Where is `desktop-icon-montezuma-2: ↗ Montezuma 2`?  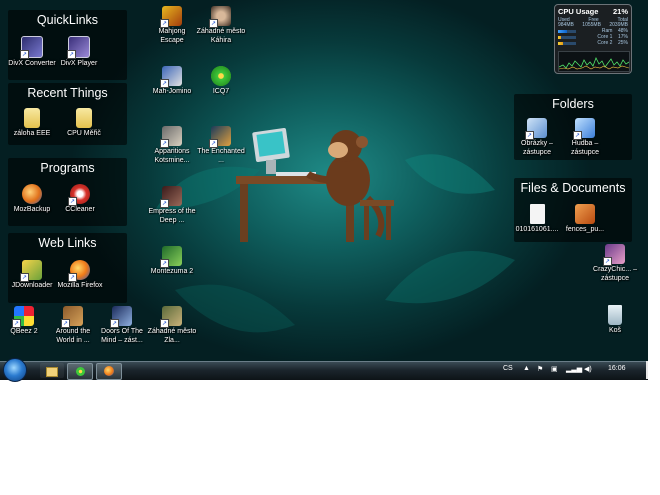 desktop-icon-montezuma-2: ↗ Montezuma 2 is located at coordinates (172, 261).